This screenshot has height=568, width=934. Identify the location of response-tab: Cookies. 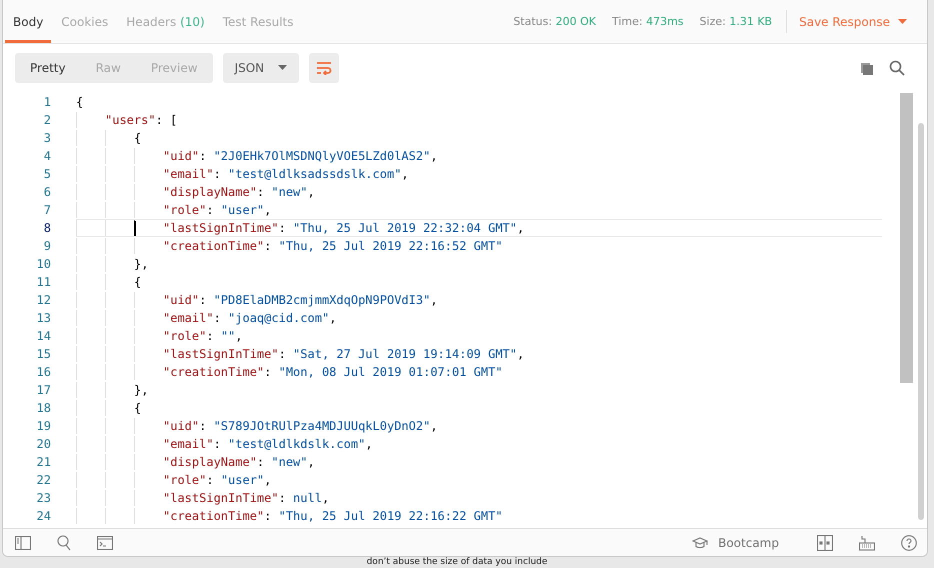
(84, 21).